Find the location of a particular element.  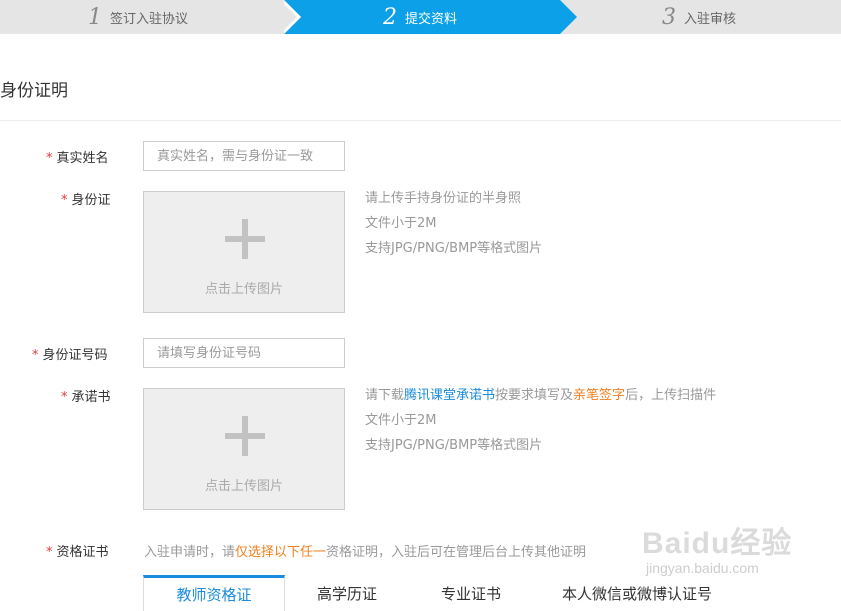

hint-text: 资格证明，入驻后可在管理后台上传其他证明 is located at coordinates (456, 552).